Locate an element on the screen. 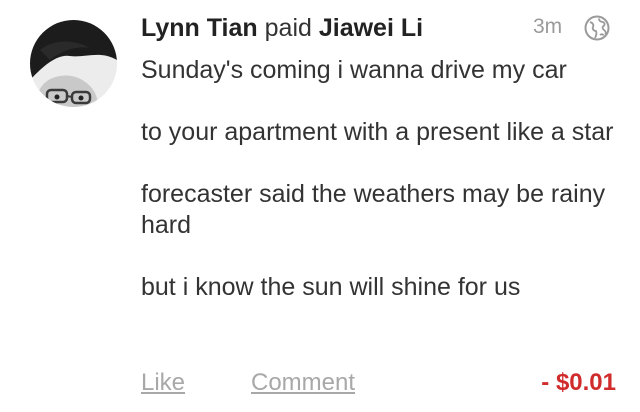 The width and height of the screenshot is (640, 412). like-button: Like is located at coordinates (163, 383).